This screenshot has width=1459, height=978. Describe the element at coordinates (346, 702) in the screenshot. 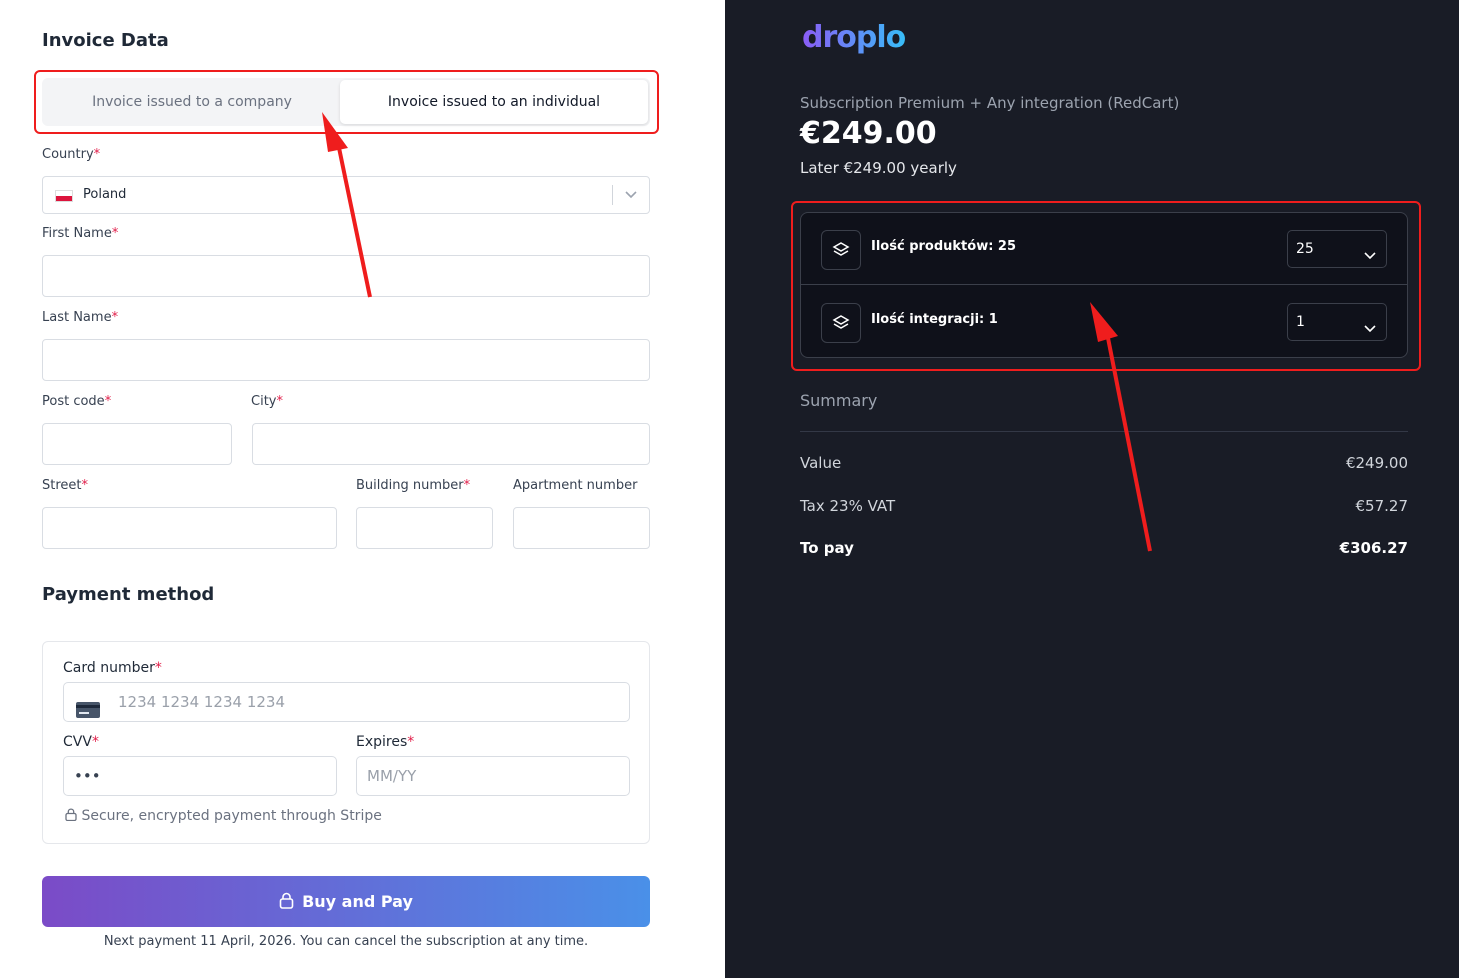

I see `card-number-input: 1234 1234 1234 1234` at that location.